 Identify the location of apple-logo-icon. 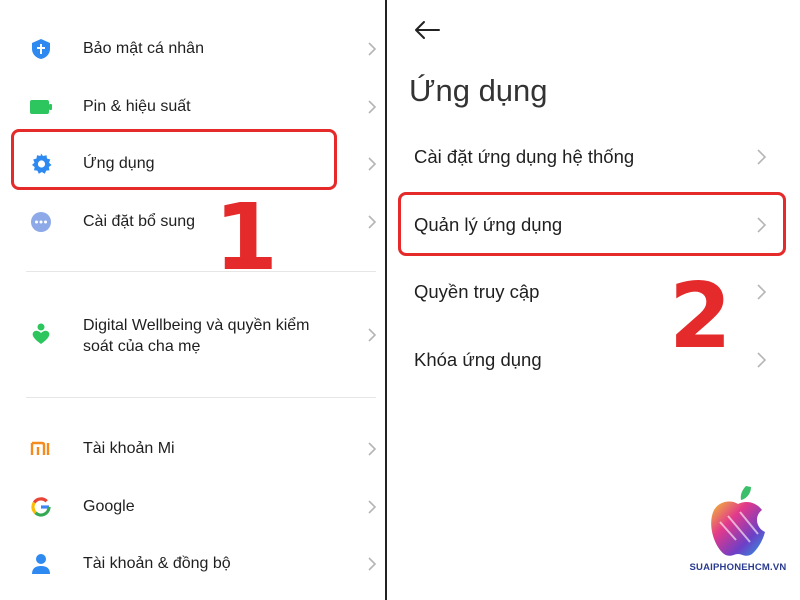
(738, 521).